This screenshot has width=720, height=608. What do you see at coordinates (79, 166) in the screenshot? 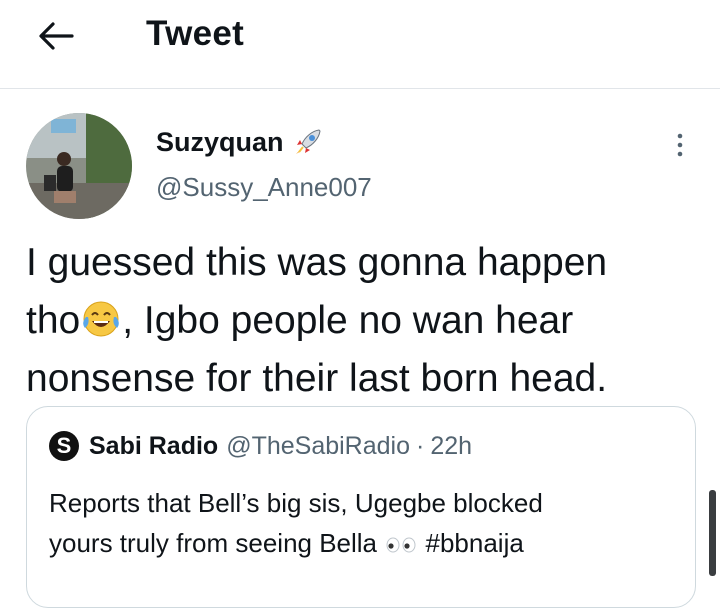
I see `avatar` at bounding box center [79, 166].